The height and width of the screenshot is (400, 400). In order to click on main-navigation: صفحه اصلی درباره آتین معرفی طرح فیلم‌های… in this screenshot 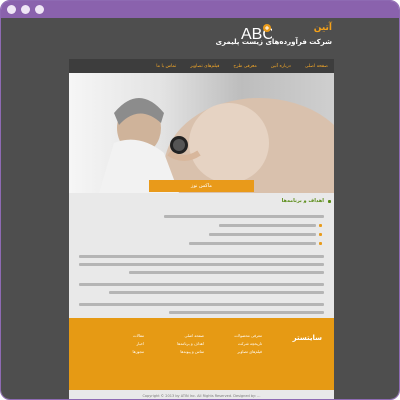, I will do `click(201, 66)`.